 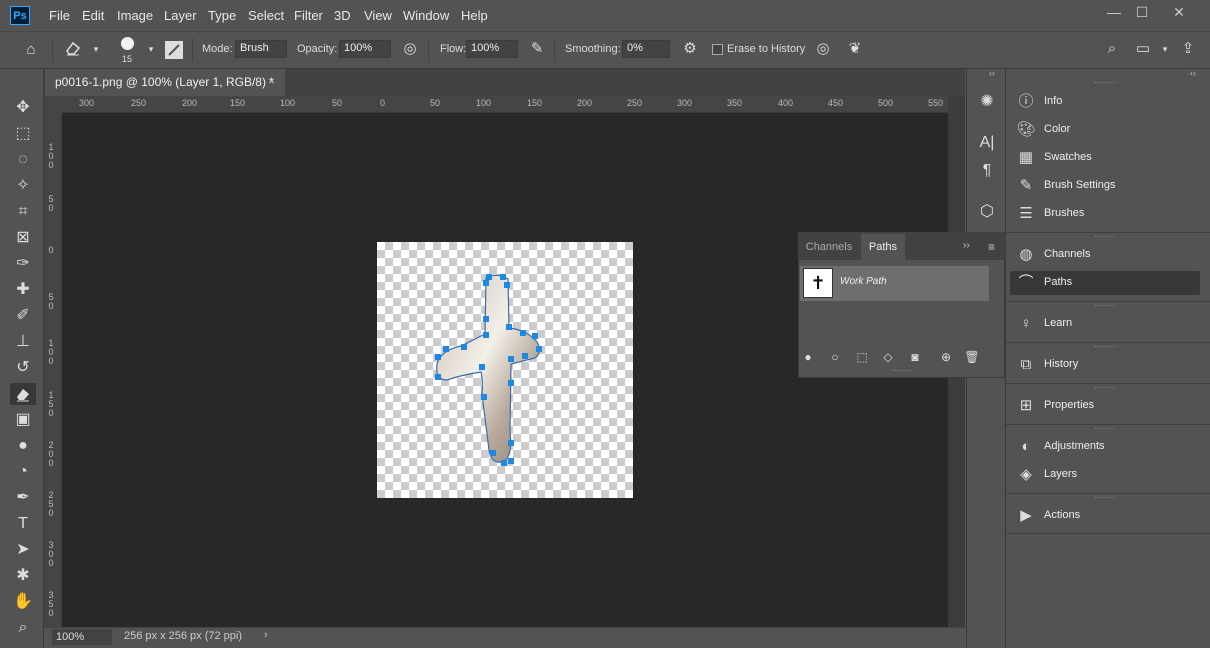 What do you see at coordinates (23, 368) in the screenshot?
I see `history-brush-tool-icon: ↺` at bounding box center [23, 368].